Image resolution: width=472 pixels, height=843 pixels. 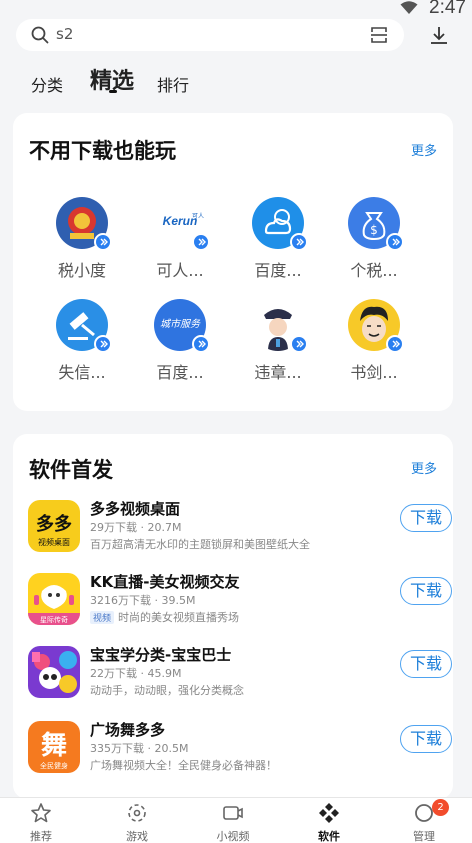 What do you see at coordinates (183, 765) in the screenshot?
I see `app-description: 广场舞视频大全！全民健身必备神器！` at bounding box center [183, 765].